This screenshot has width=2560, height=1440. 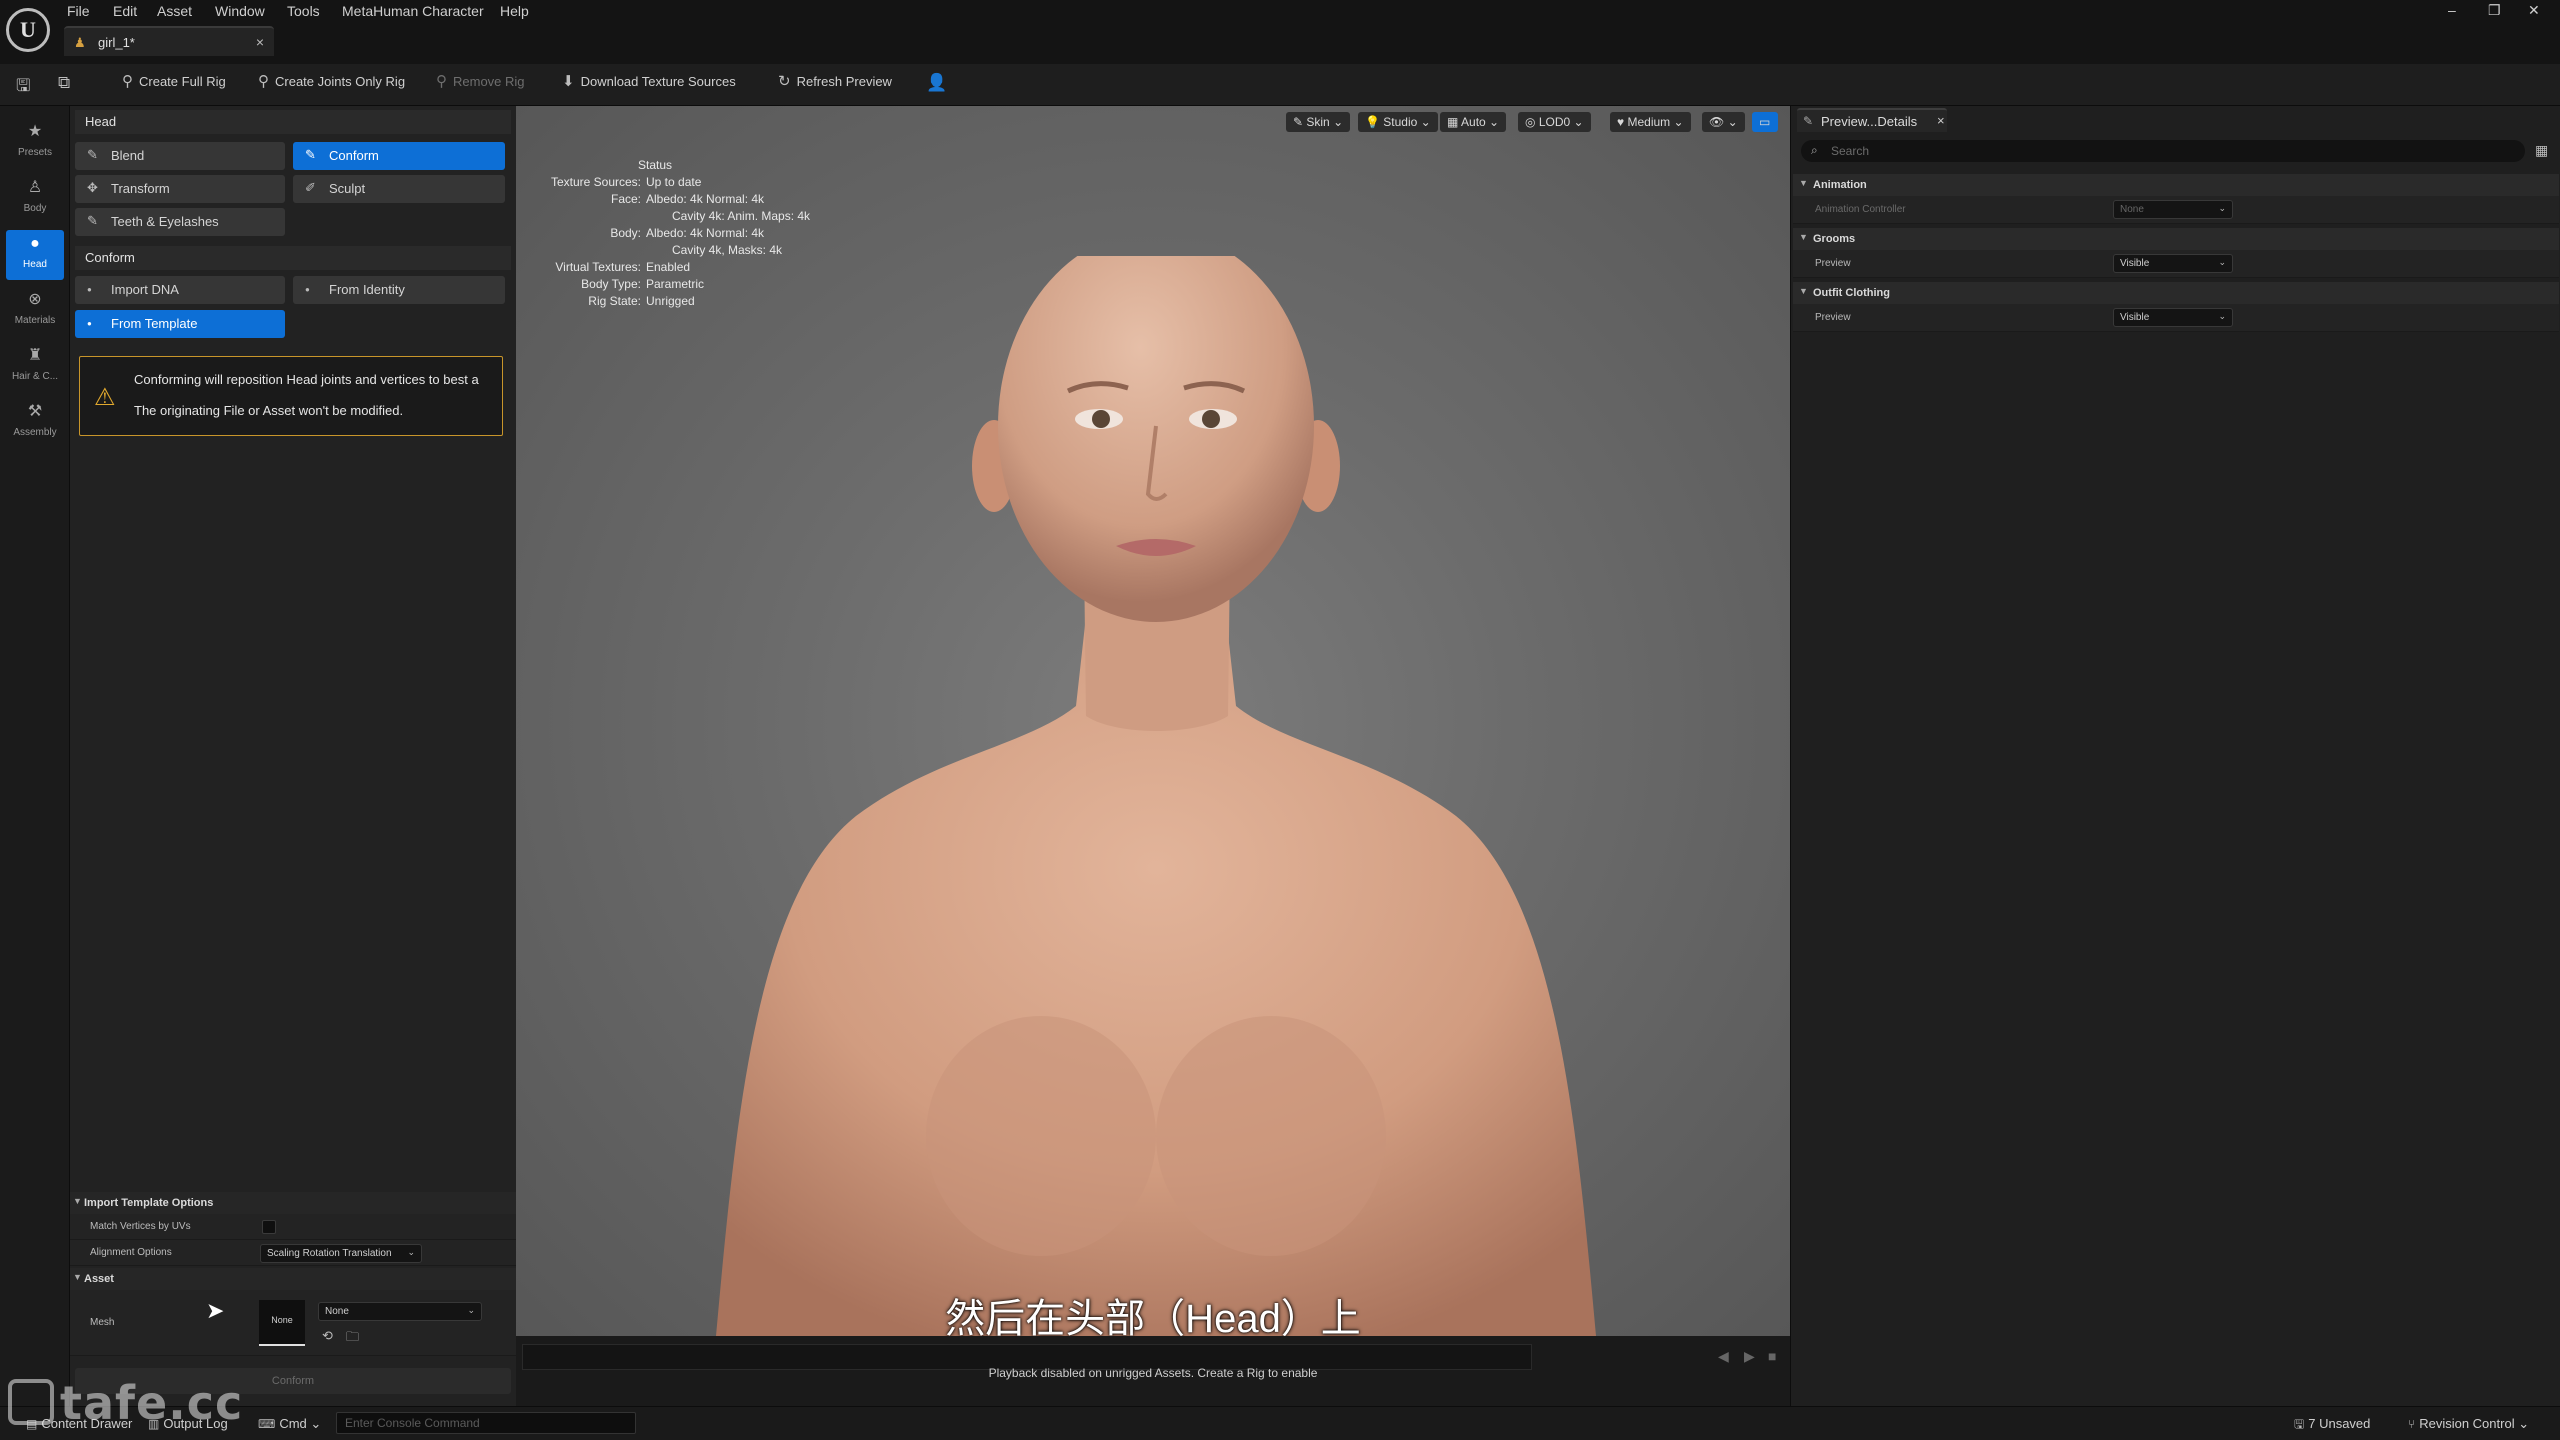 What do you see at coordinates (35, 131) in the screenshot?
I see `star-icon: ★` at bounding box center [35, 131].